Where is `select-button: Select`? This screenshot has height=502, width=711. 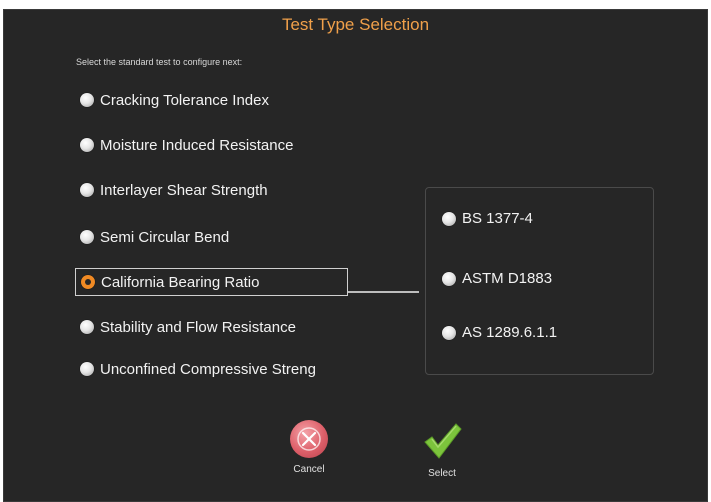 select-button: Select is located at coordinates (442, 449).